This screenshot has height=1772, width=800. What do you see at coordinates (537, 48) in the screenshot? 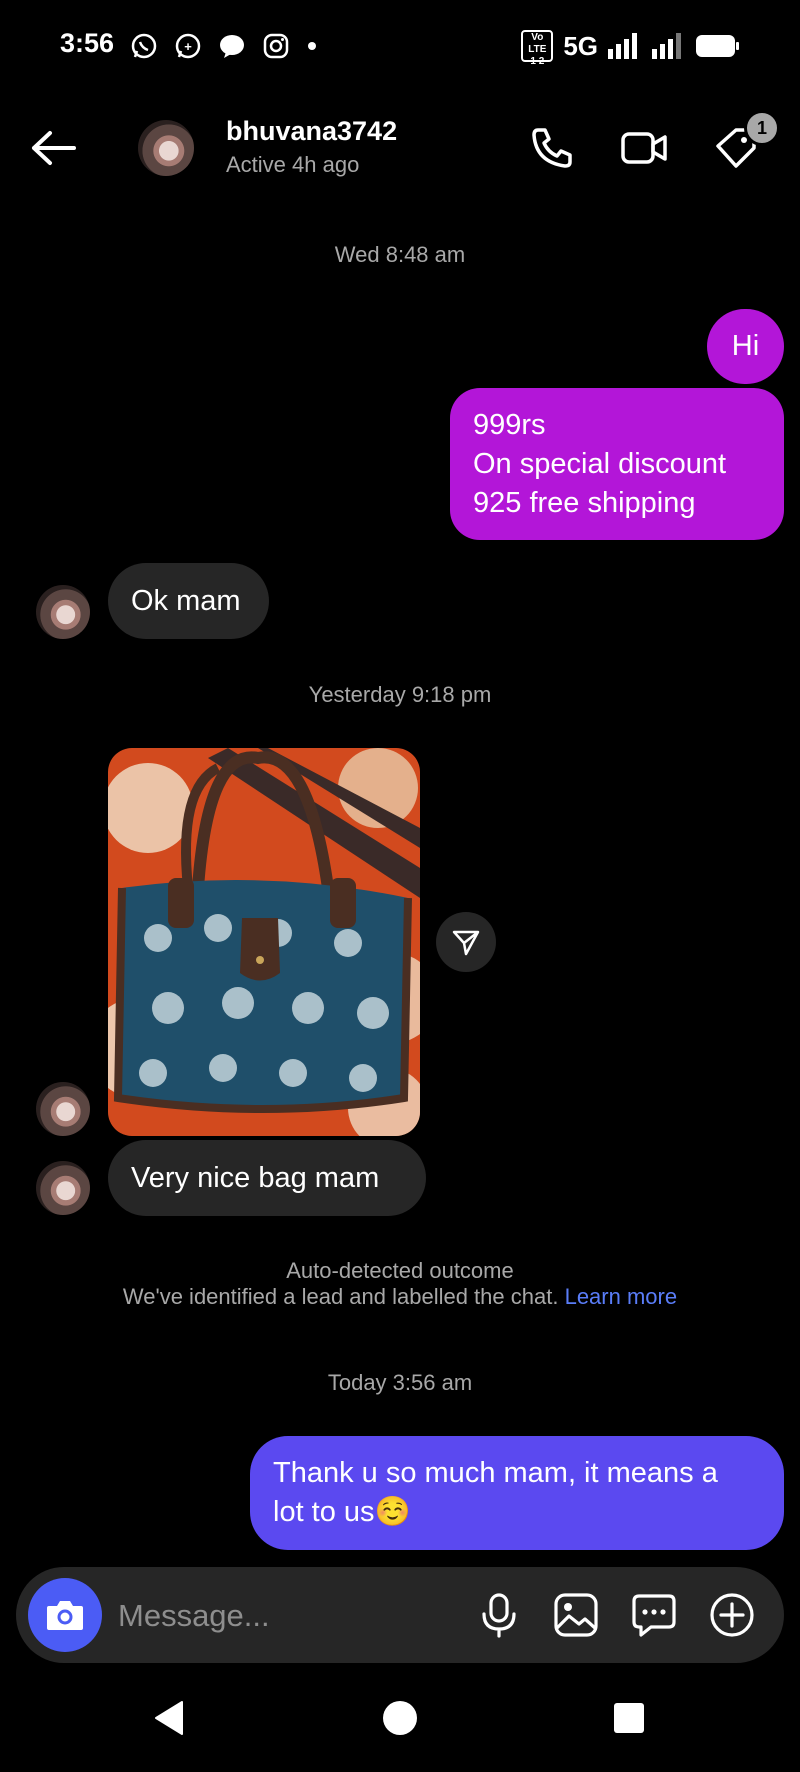
I see `volte-icon: Vo LTE 1 2` at bounding box center [537, 48].